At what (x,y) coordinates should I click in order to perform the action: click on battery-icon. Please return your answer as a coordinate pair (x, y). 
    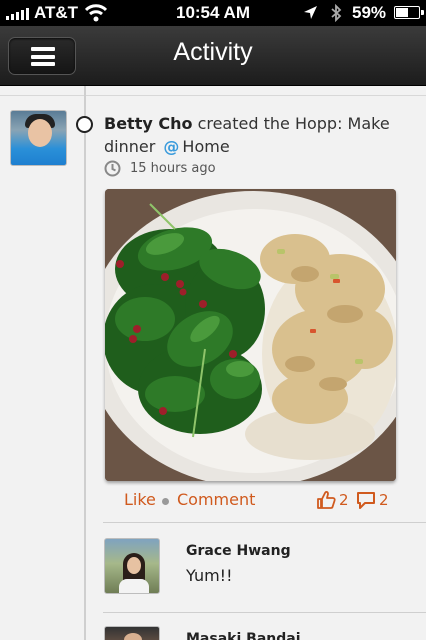
    Looking at the image, I should click on (409, 12).